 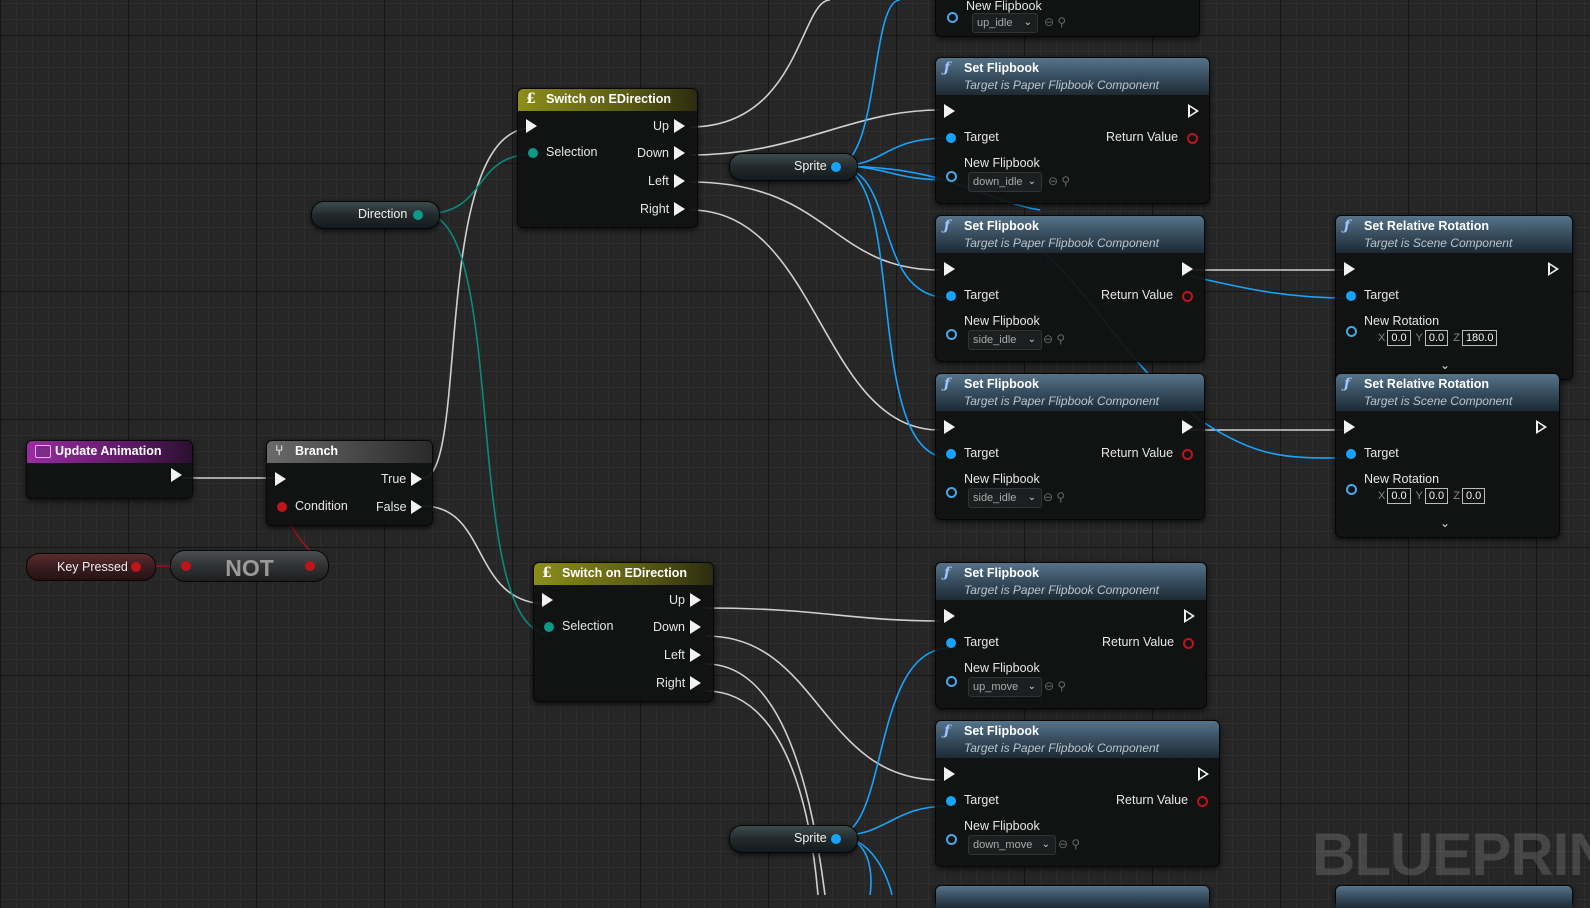 I want to click on update-animation-node: Update Animation, so click(x=109, y=469).